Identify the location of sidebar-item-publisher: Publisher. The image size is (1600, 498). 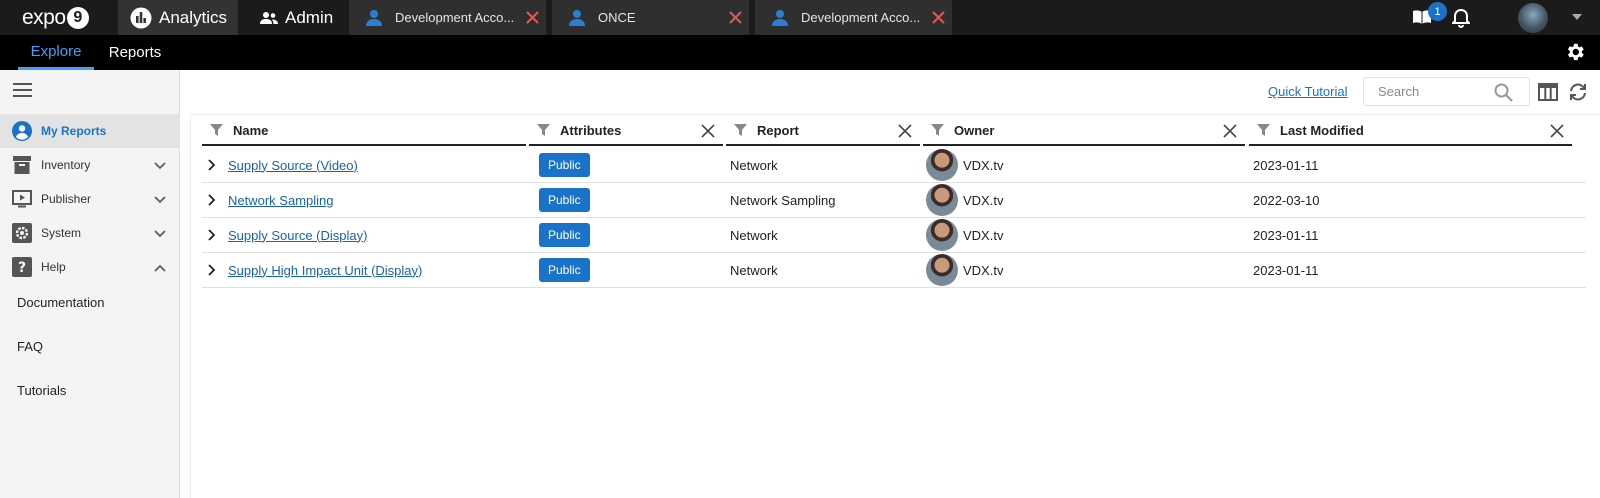
(90, 199).